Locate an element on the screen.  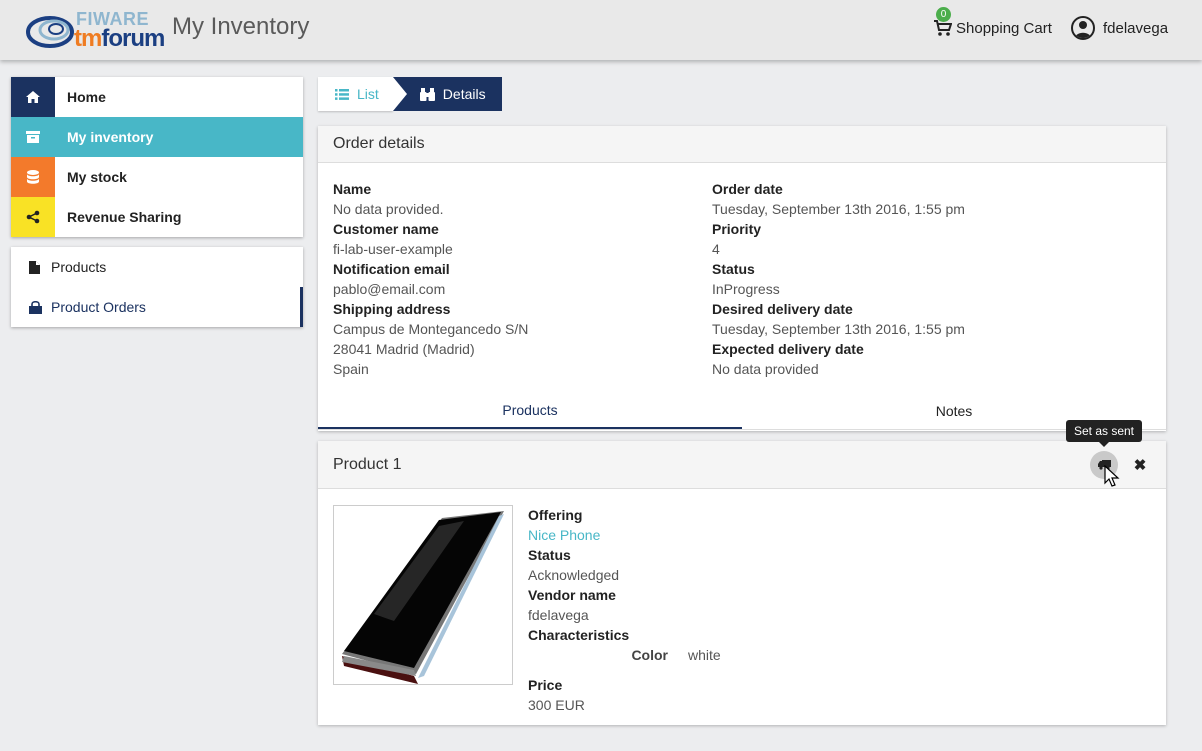
page-title: My Inventory is located at coordinates (241, 26).